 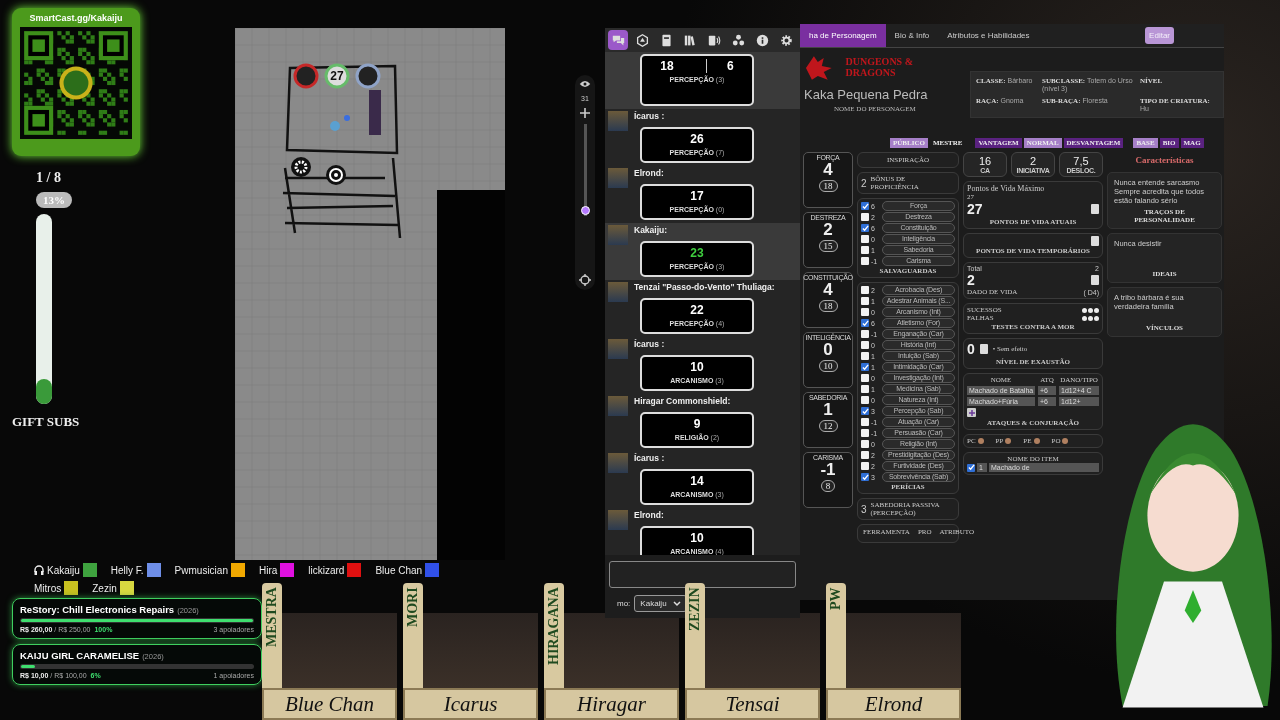 What do you see at coordinates (201, 570) in the screenshot?
I see `participant-name: Pwmusician` at bounding box center [201, 570].